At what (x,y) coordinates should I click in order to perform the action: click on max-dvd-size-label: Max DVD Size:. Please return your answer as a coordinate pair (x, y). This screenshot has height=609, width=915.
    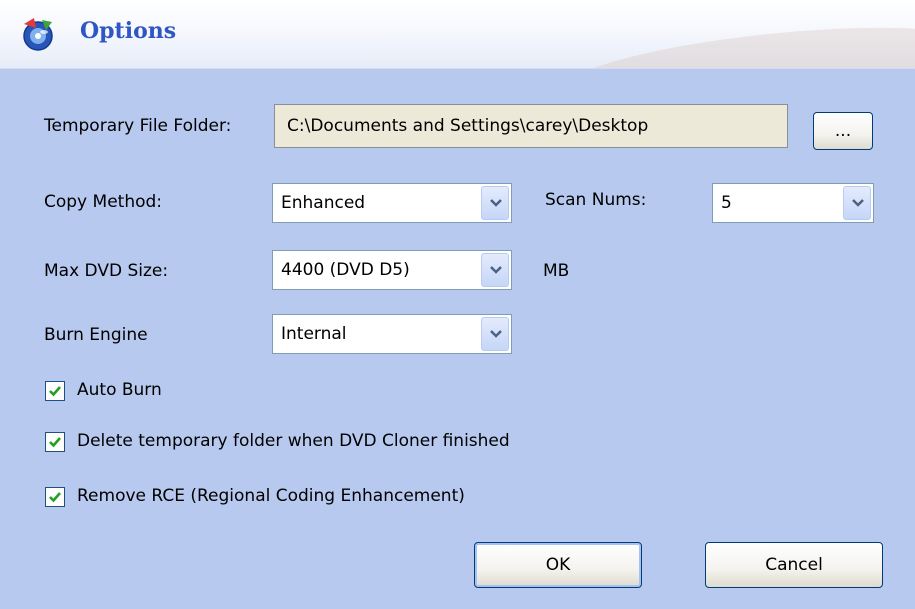
    Looking at the image, I should click on (106, 271).